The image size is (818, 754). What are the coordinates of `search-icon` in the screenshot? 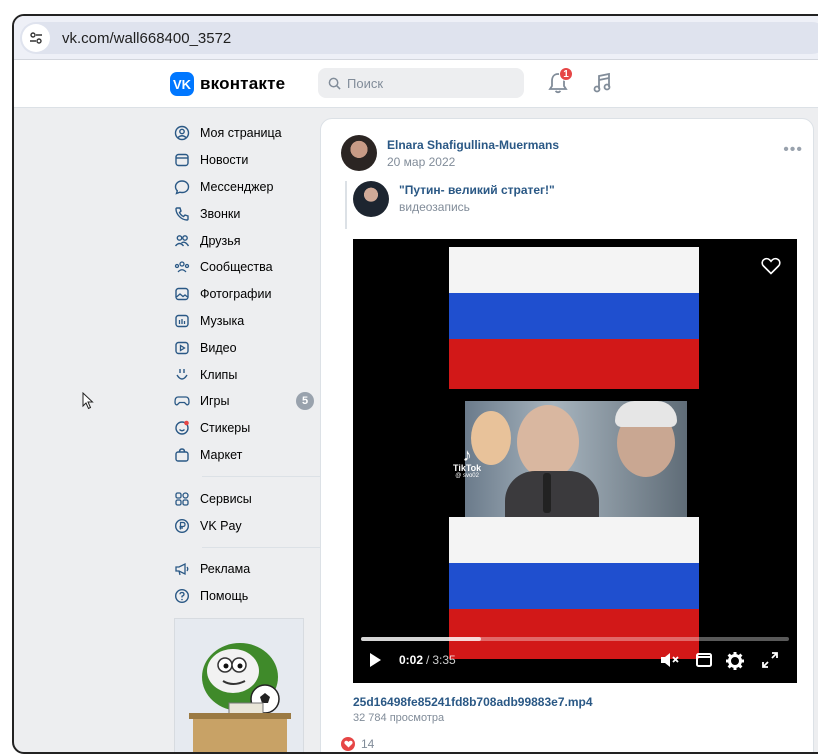 It's located at (334, 83).